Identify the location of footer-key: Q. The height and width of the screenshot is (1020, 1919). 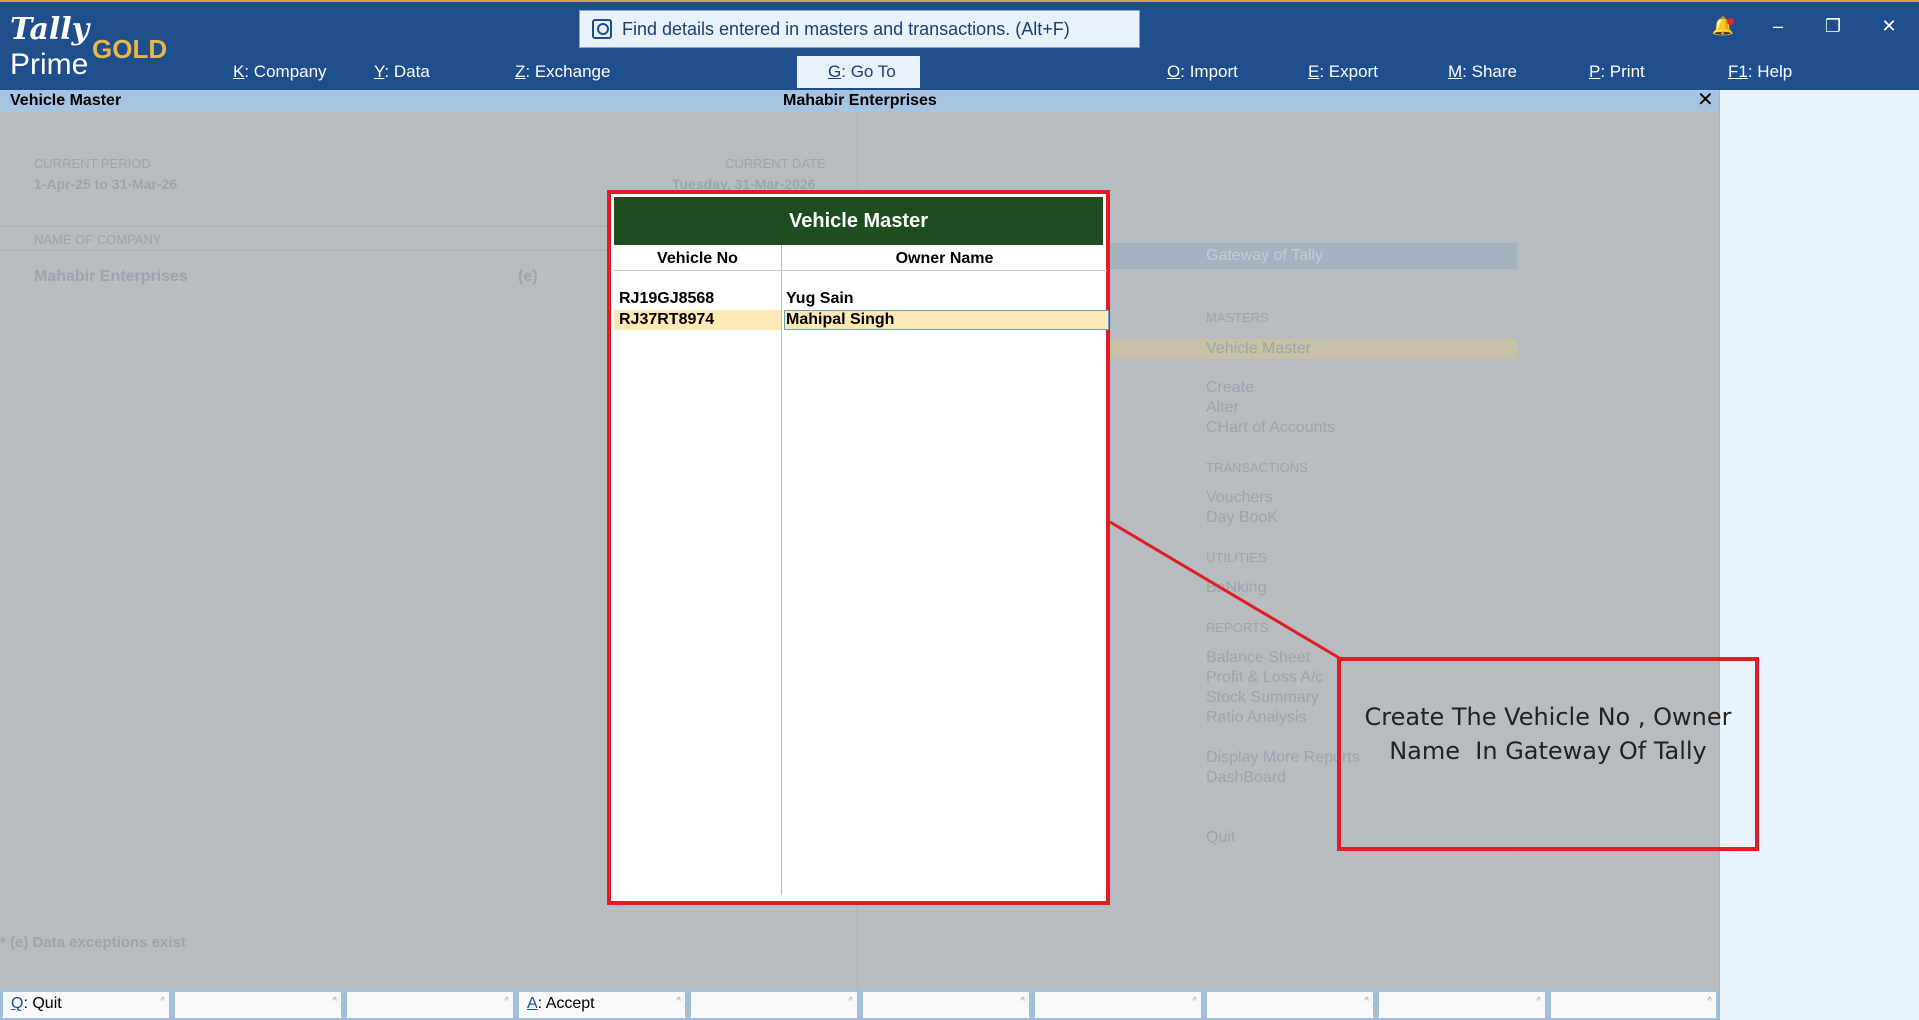
(17, 1003).